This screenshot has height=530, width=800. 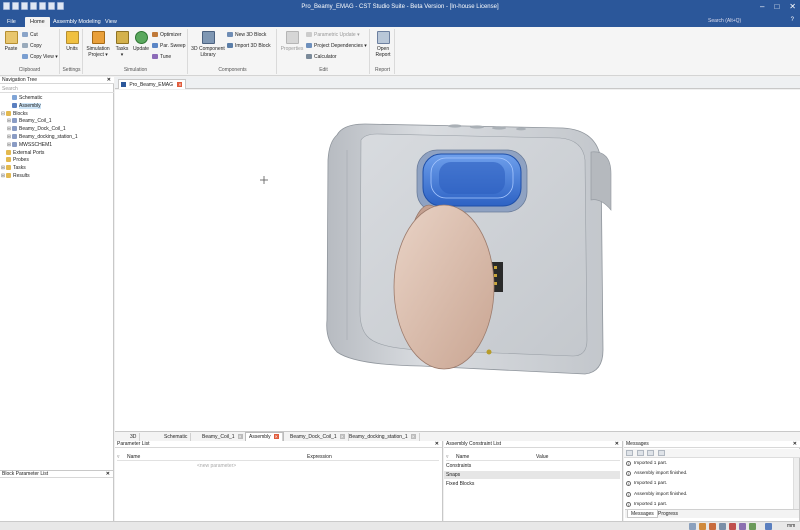 I want to click on import-3d-block-button: Import 3D Block, so click(x=249, y=46).